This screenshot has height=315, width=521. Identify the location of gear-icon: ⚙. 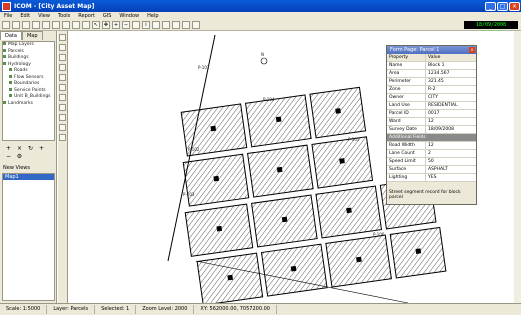
(19, 157).